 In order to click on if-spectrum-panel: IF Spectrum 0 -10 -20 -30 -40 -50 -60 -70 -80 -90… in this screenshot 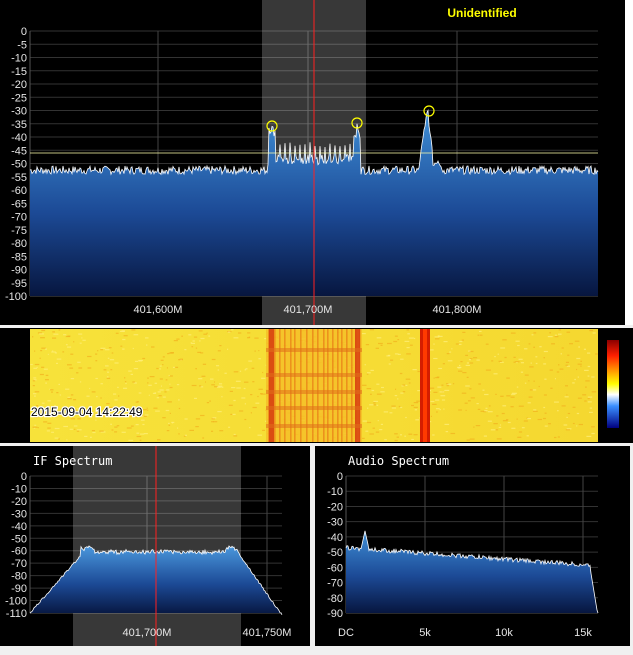, I will do `click(155, 546)`.